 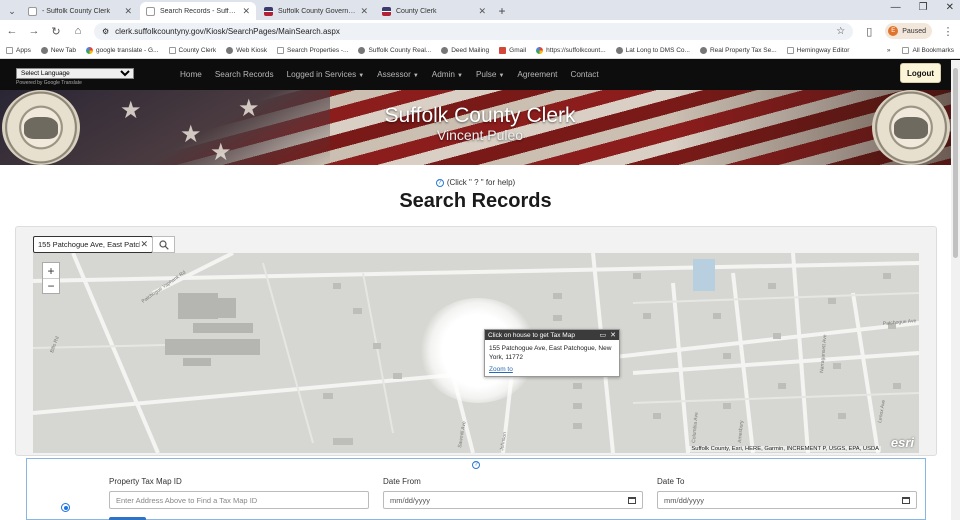 I want to click on nav-search-records: Search Records, so click(x=244, y=74).